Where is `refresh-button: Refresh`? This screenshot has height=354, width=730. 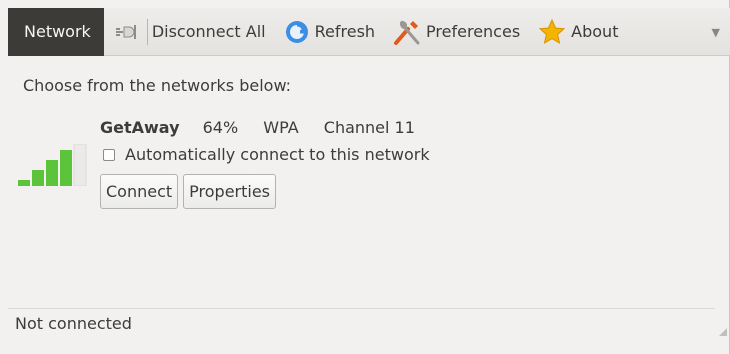
refresh-button: Refresh is located at coordinates (329, 32).